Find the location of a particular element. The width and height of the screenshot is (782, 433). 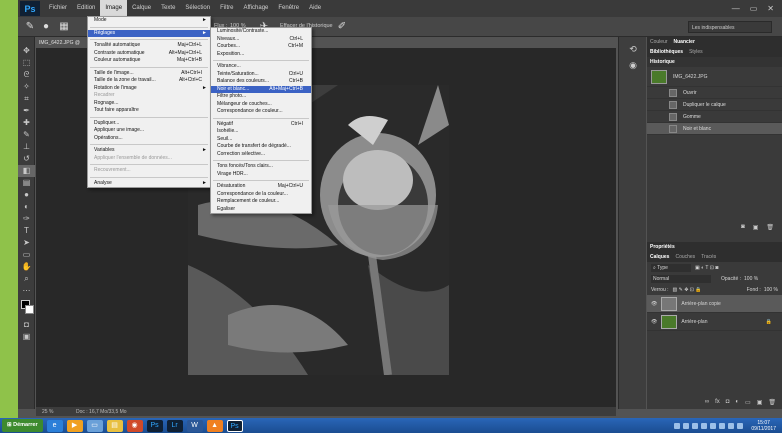

lightroom-taskbar-icon: Lr is located at coordinates (174, 425).